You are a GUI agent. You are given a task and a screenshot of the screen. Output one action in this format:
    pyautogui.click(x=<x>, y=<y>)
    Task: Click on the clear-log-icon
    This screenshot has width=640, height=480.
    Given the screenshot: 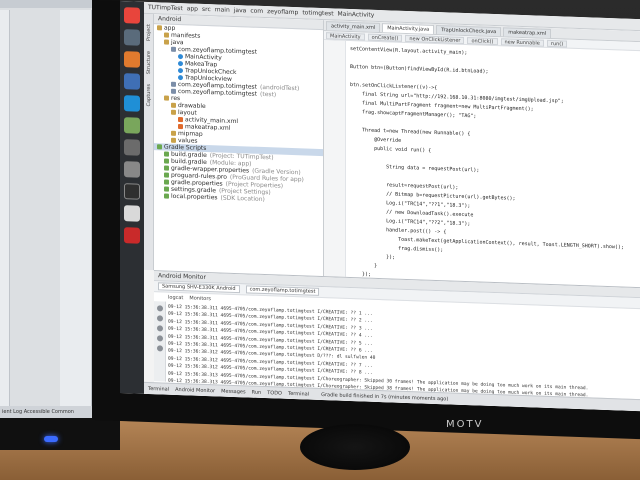 What is the action you would take?
    pyautogui.click(x=159, y=308)
    